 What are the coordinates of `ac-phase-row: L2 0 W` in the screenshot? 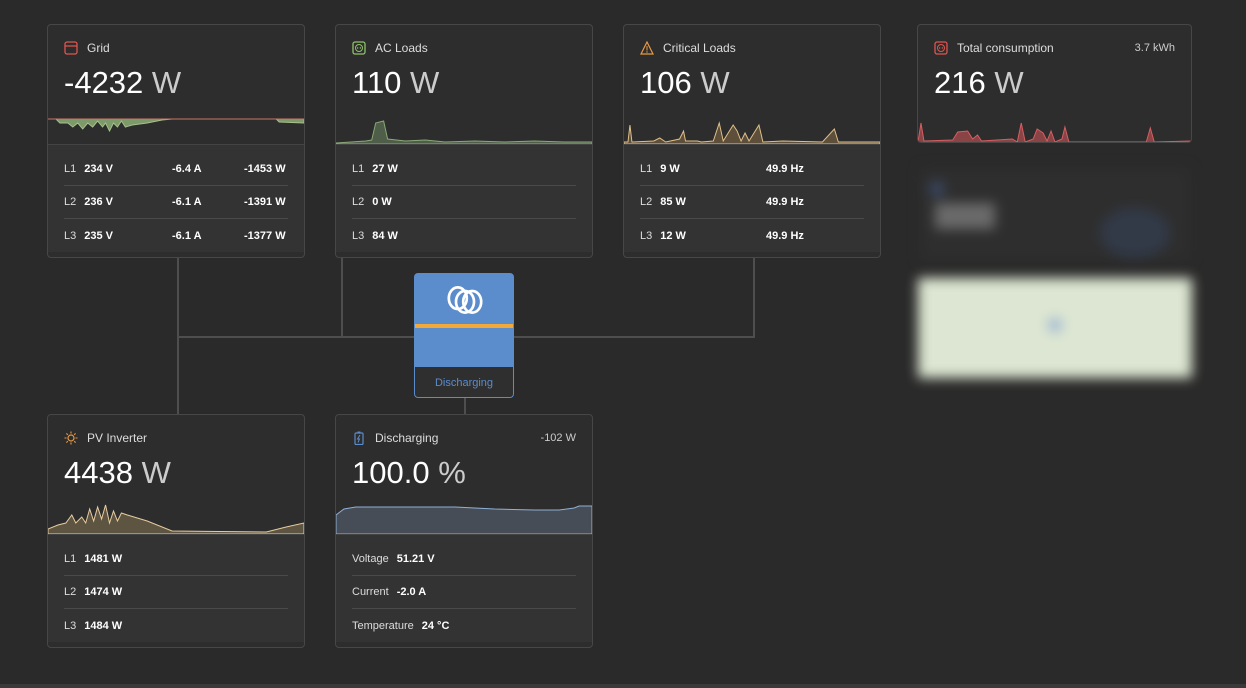 It's located at (464, 202).